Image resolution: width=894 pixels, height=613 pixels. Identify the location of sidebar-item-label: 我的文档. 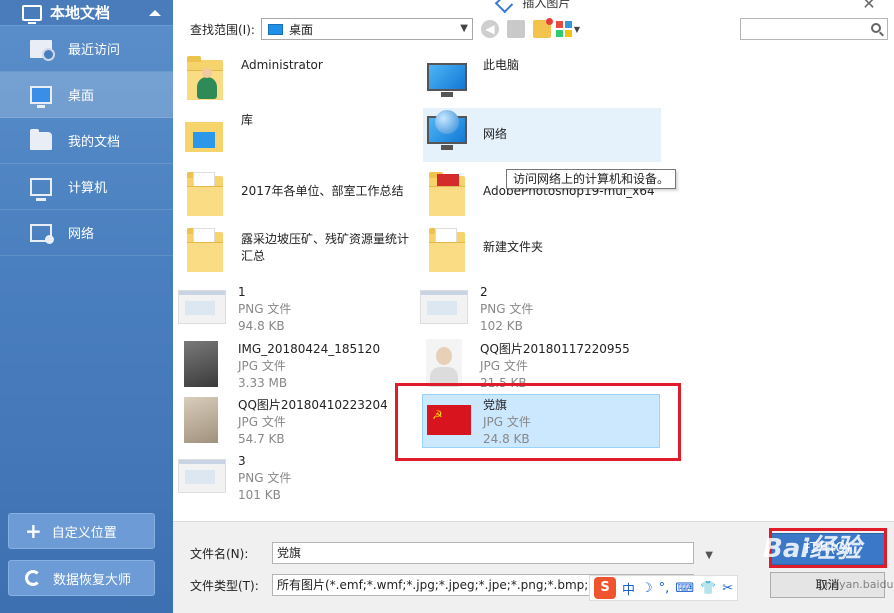
(94, 142).